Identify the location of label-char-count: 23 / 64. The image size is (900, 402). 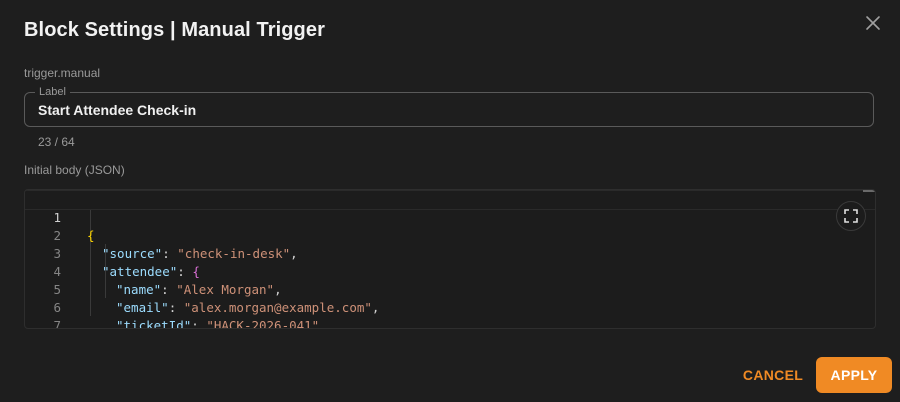
(56, 142).